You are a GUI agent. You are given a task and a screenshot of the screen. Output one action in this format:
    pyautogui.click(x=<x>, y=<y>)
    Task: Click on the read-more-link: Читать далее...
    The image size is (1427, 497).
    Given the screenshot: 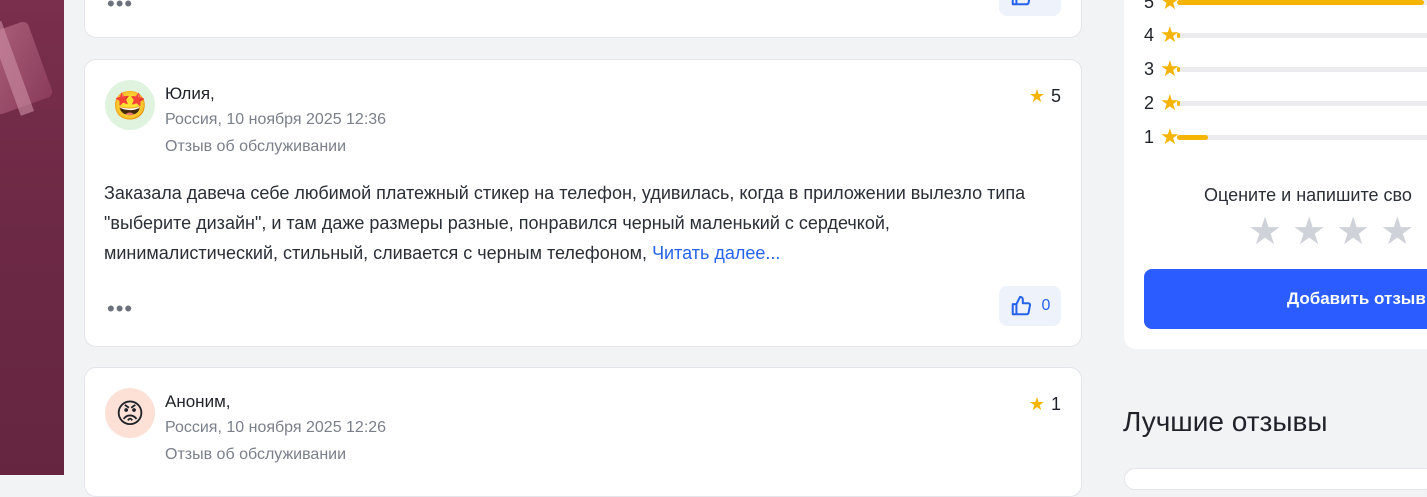 What is the action you would take?
    pyautogui.click(x=716, y=253)
    